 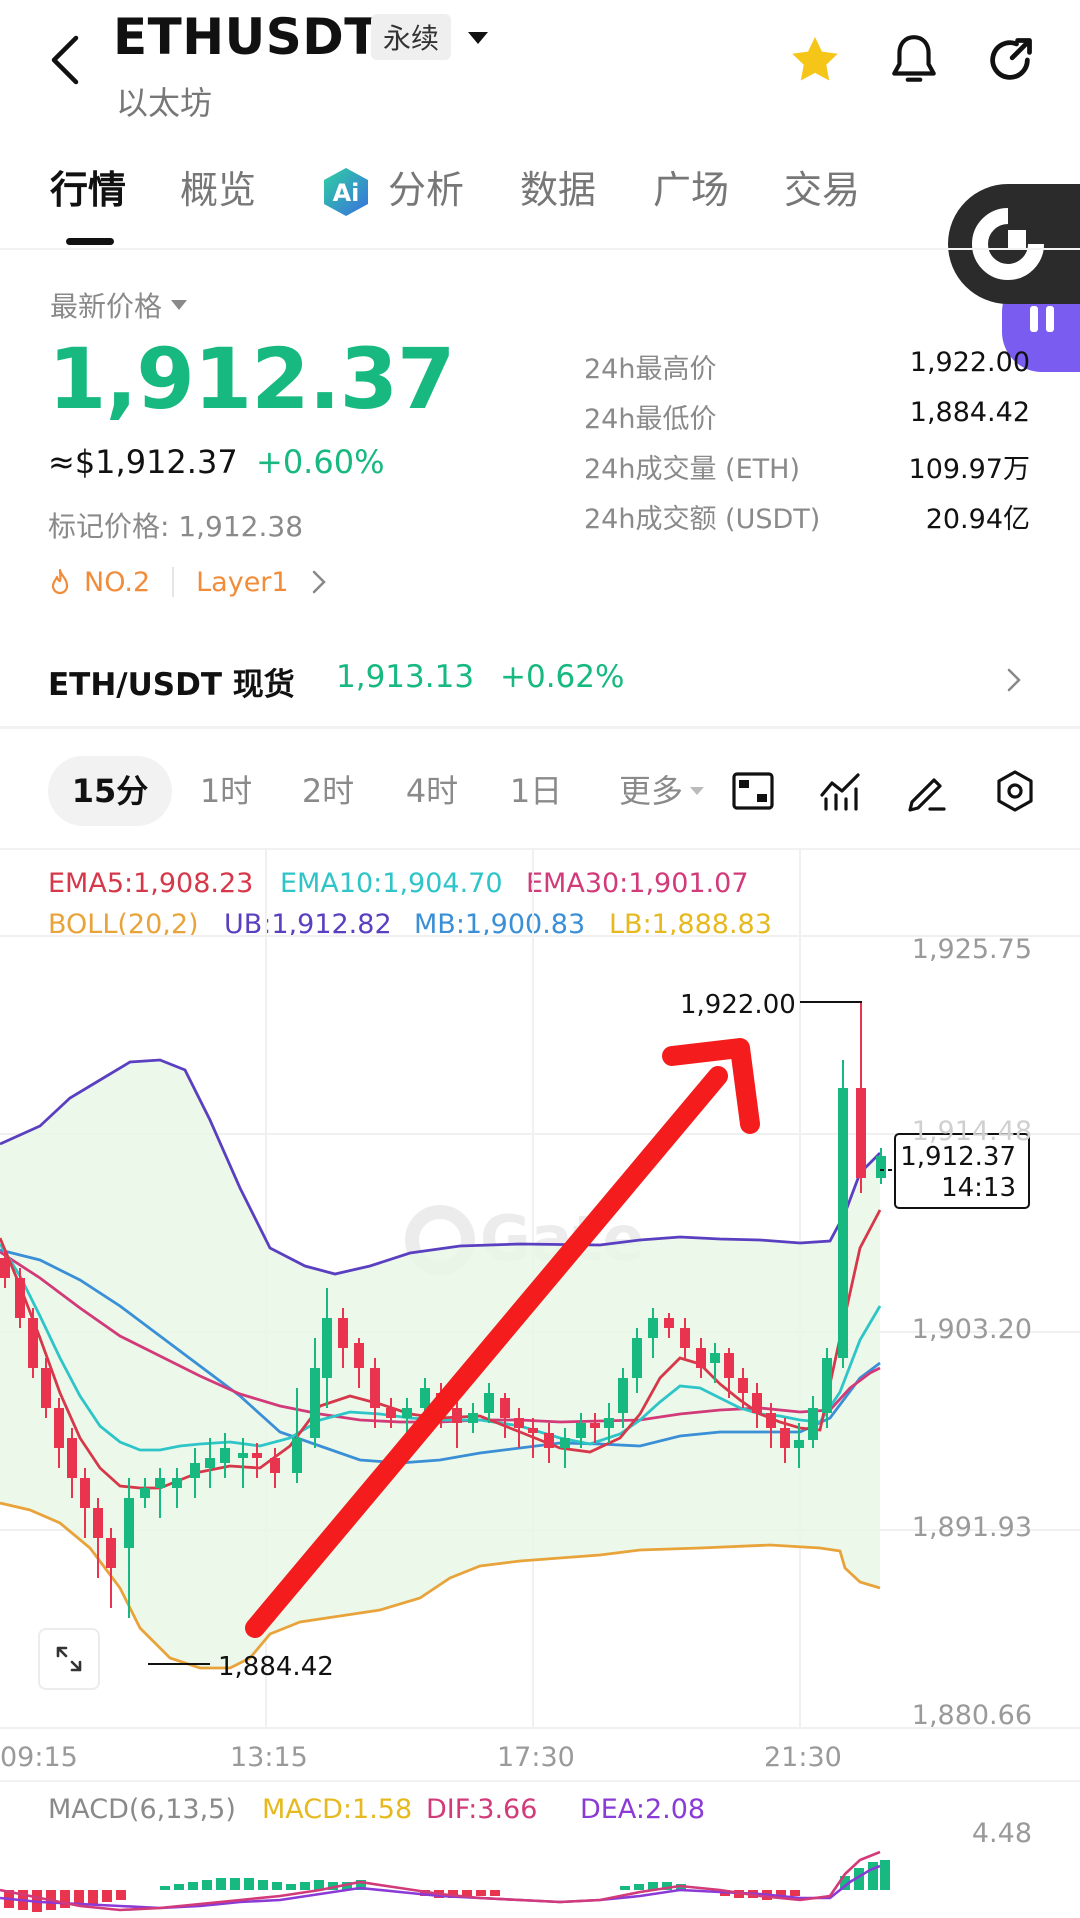 I want to click on category-tag: Layer1, so click(x=242, y=582).